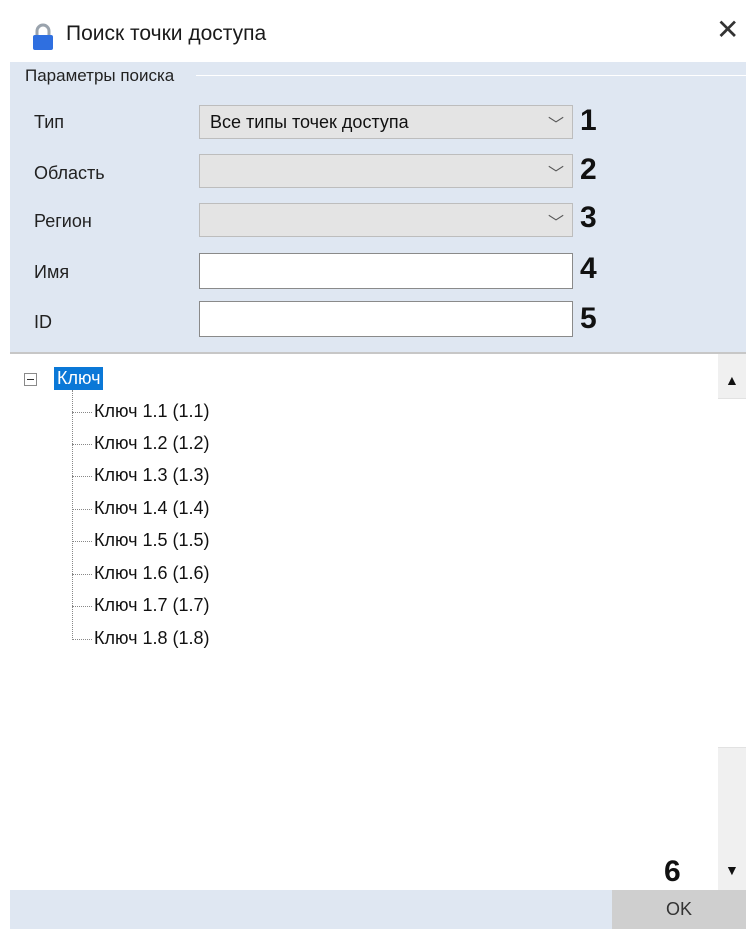  Describe the element at coordinates (588, 120) in the screenshot. I see `marker-1: 1` at that location.